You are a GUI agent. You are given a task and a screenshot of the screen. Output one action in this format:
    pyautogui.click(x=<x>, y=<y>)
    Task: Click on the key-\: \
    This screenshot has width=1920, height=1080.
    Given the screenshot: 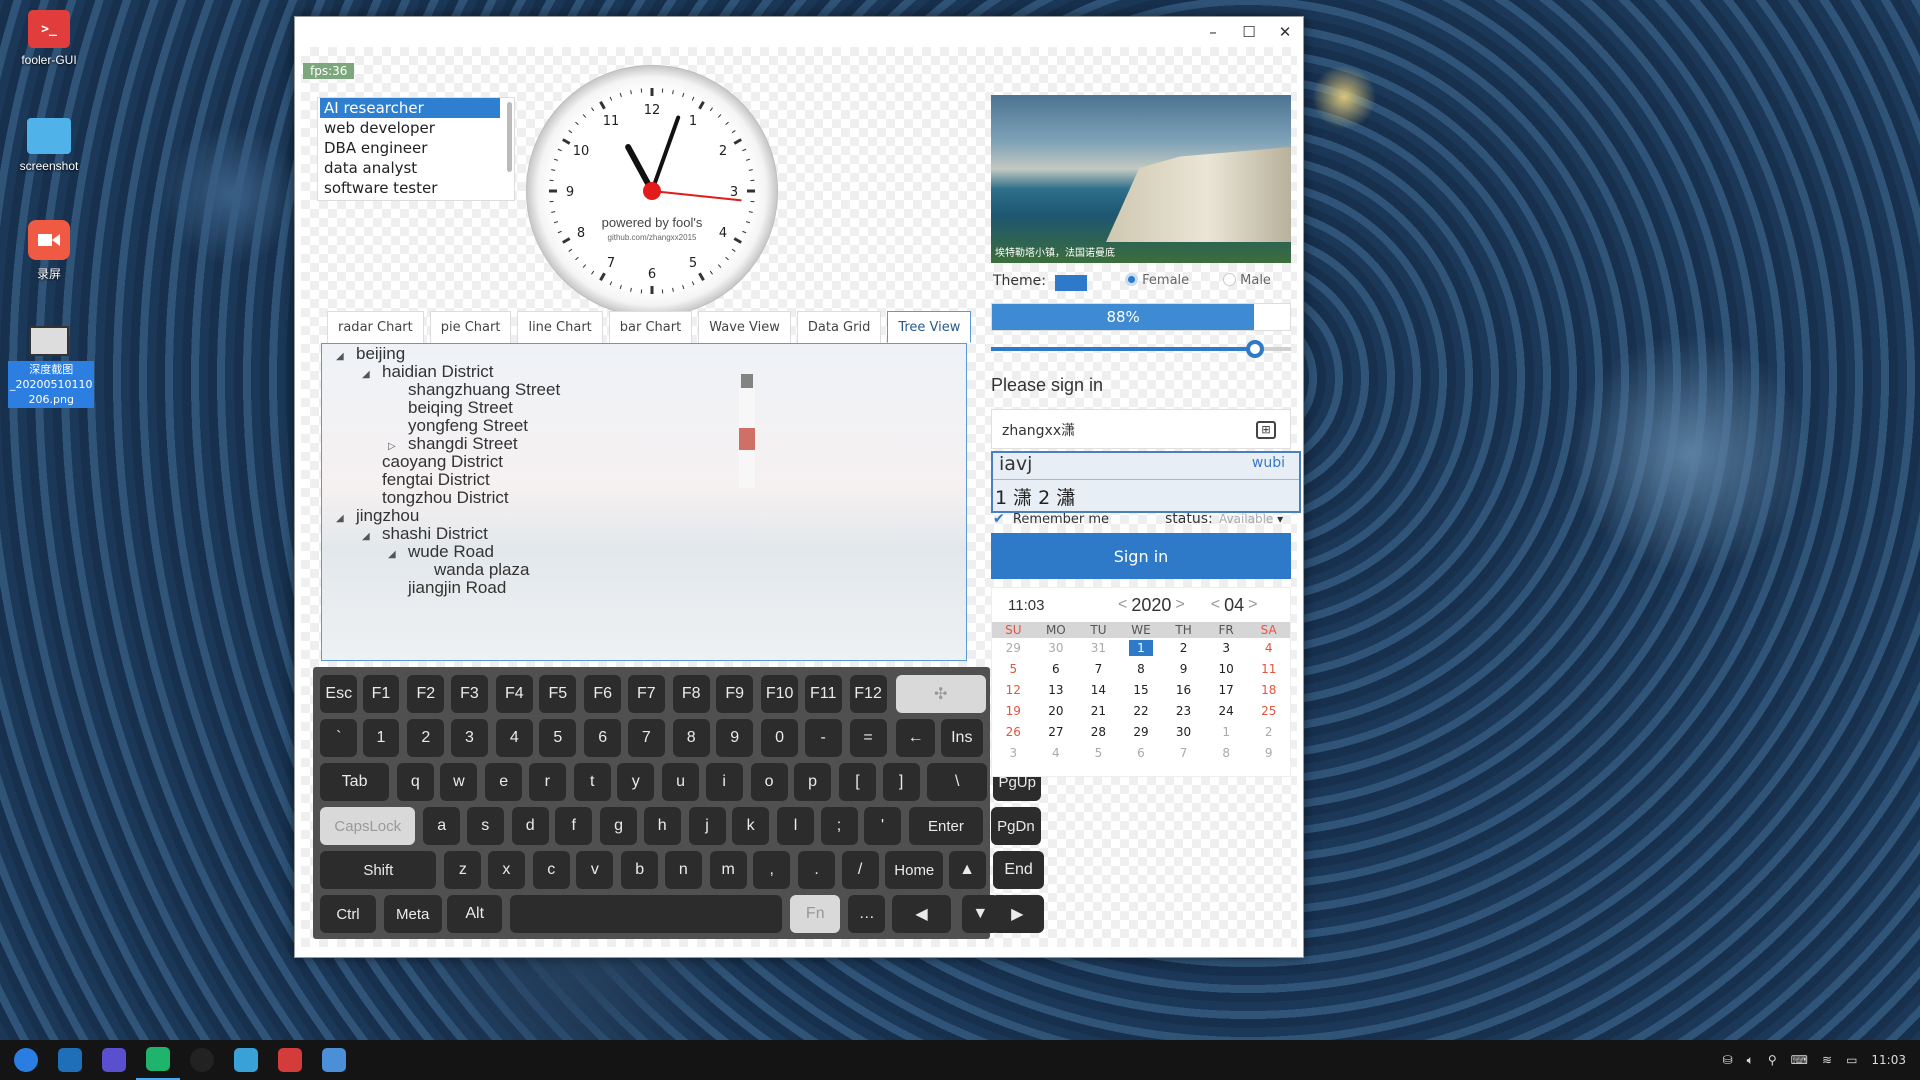 What is the action you would take?
    pyautogui.click(x=957, y=782)
    